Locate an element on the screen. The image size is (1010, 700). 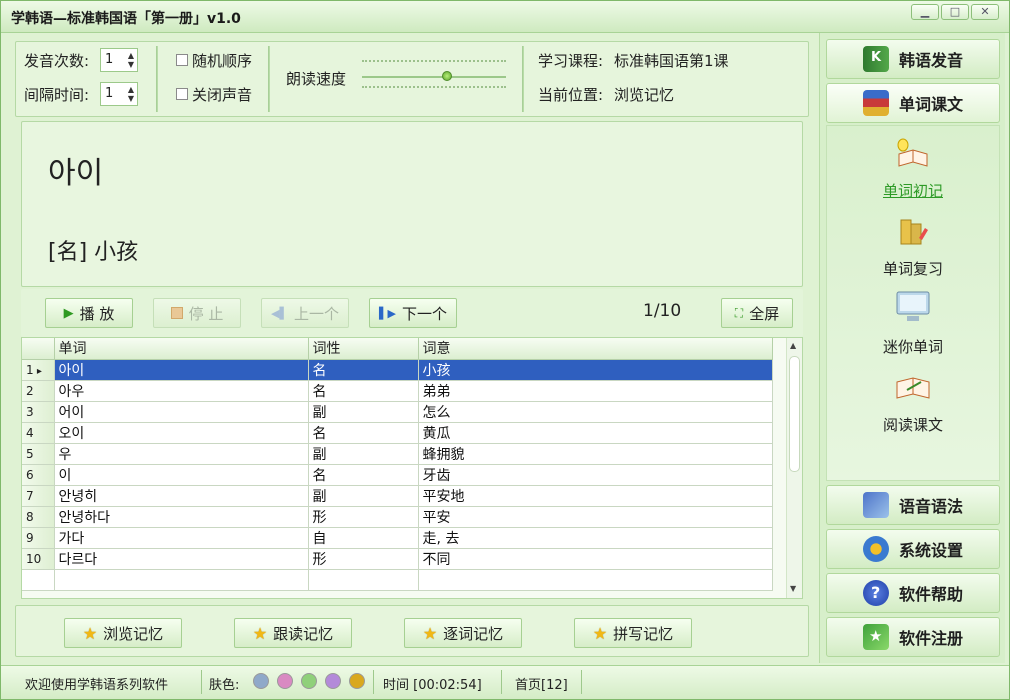
table-row: 10 다르다 形不同 is located at coordinates (397, 559).